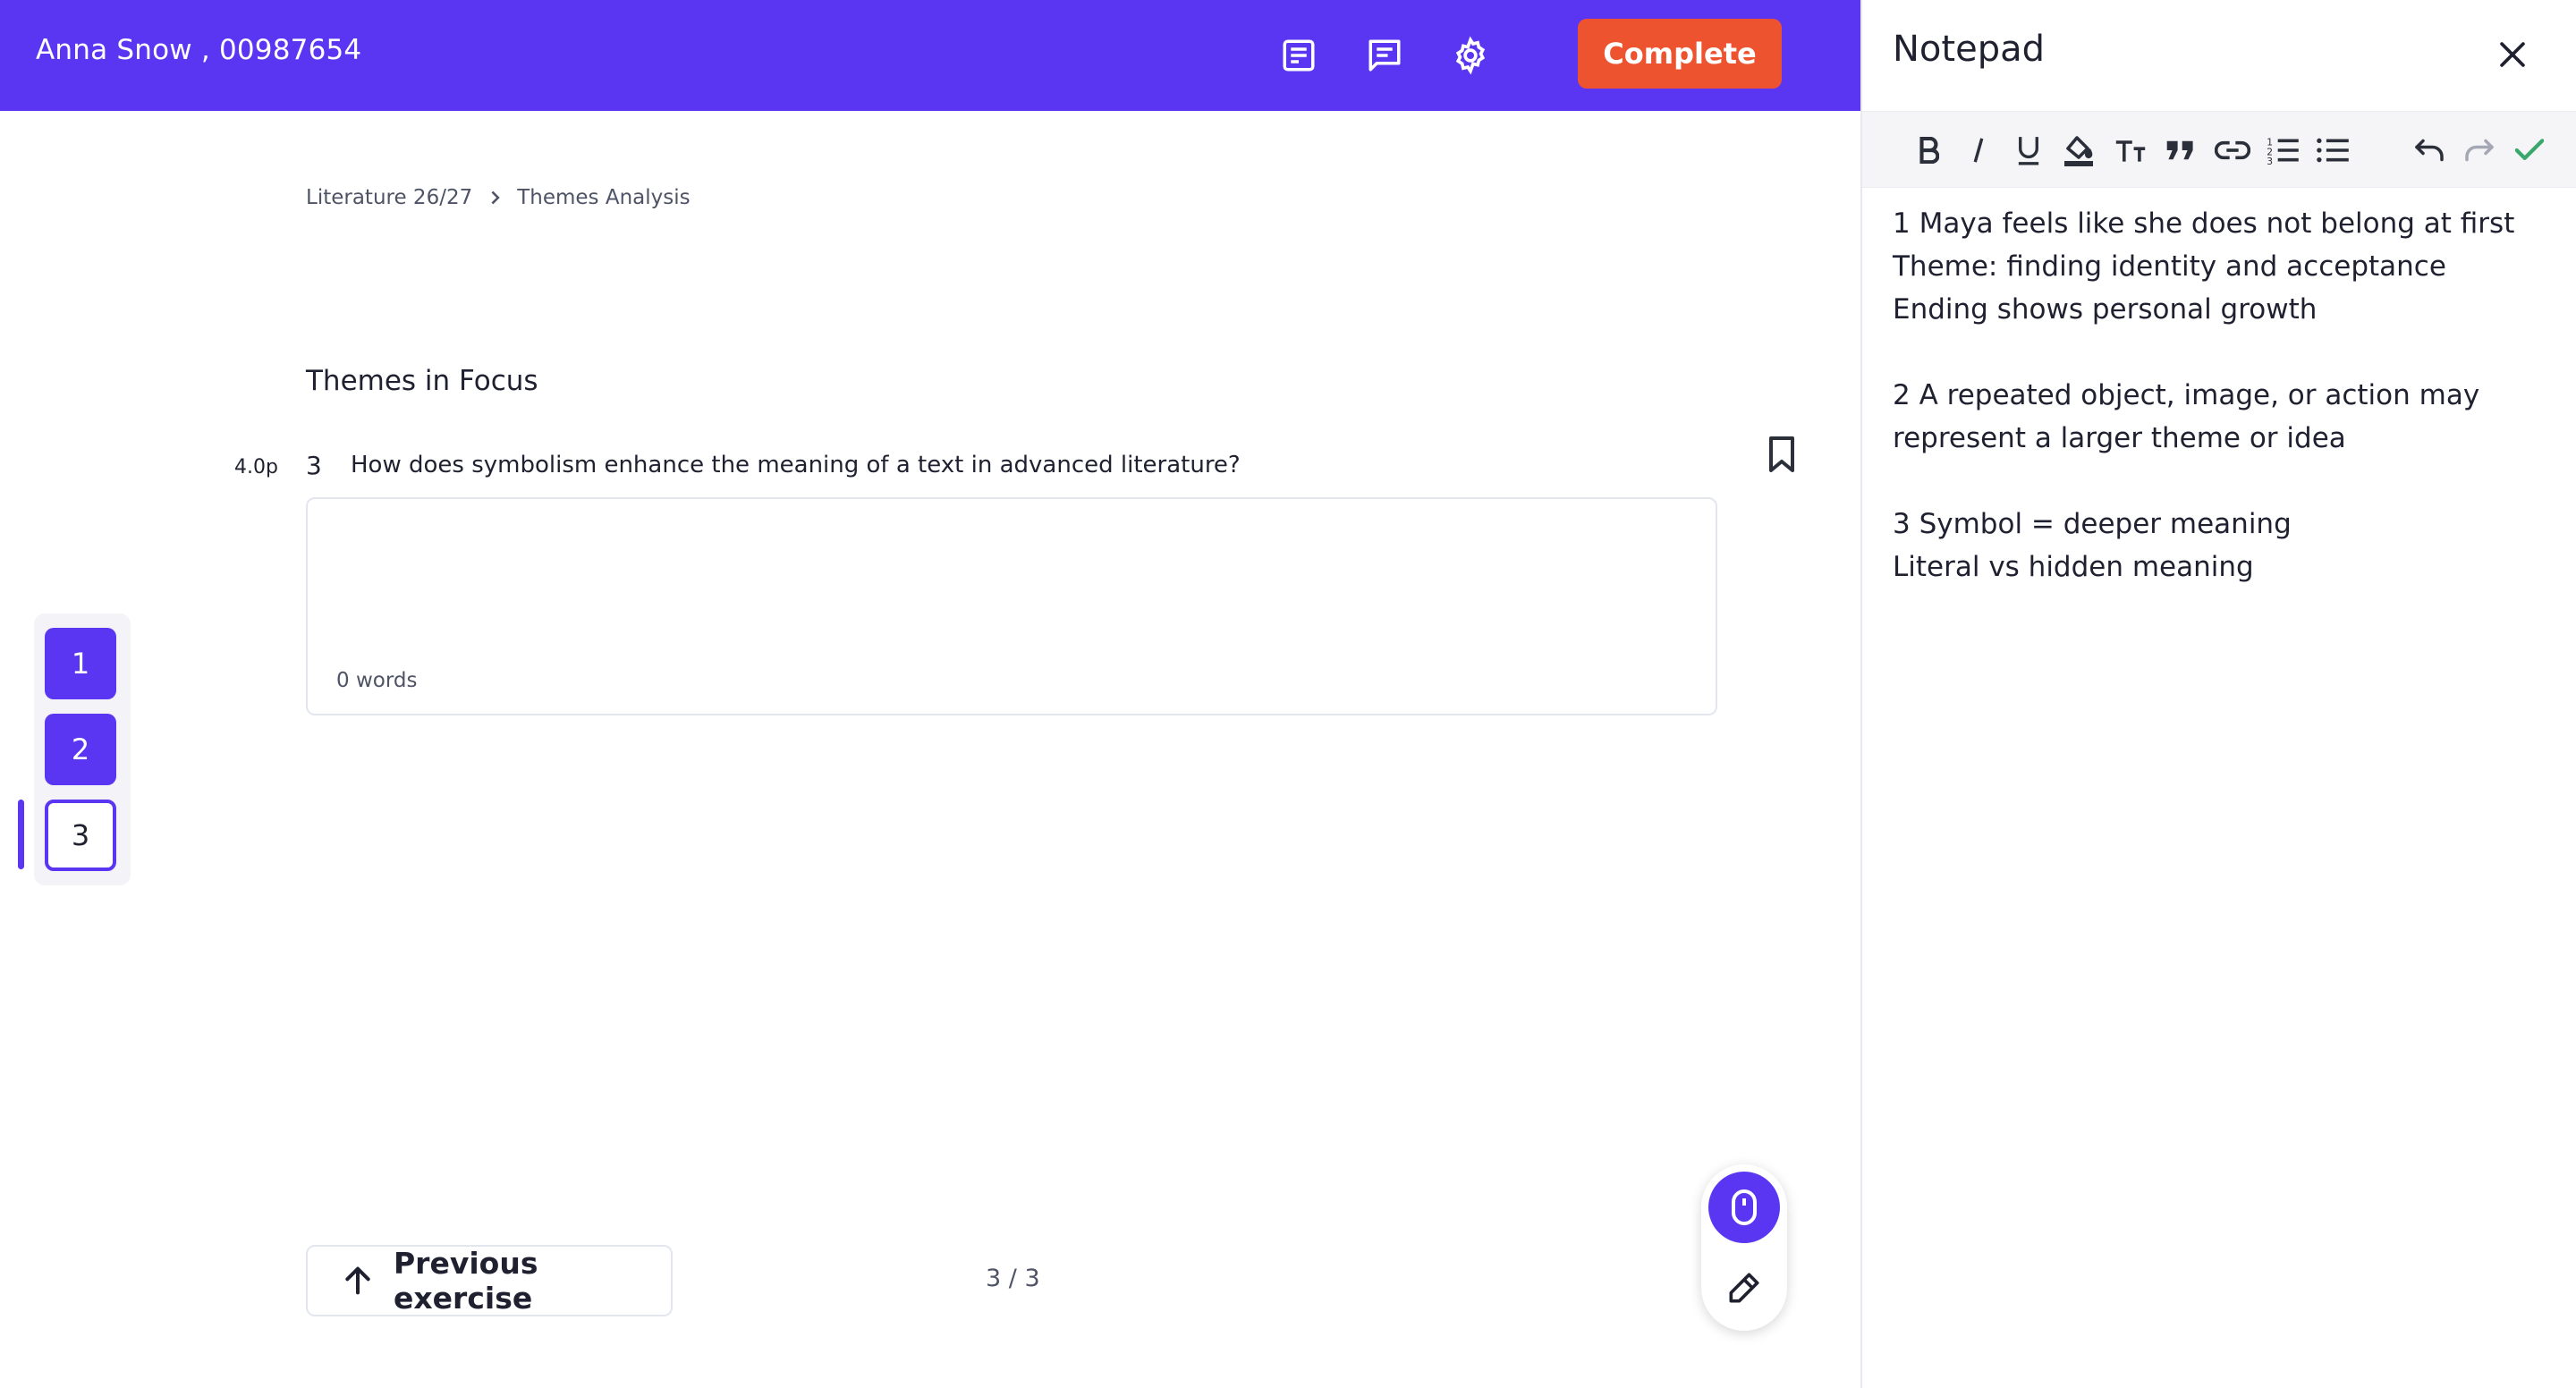 Image resolution: width=2576 pixels, height=1388 pixels. What do you see at coordinates (2169, 267) in the screenshot?
I see `note-line: Theme: finding identity and acceptance` at bounding box center [2169, 267].